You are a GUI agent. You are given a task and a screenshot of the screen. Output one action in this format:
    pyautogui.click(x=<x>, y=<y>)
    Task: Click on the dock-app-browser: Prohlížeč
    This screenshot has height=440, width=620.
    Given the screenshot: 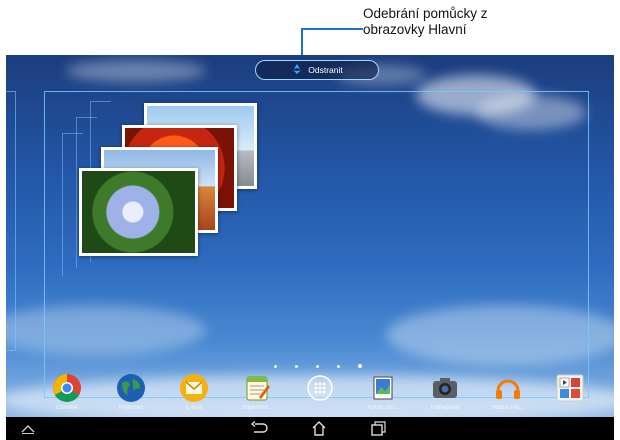 What is the action you would take?
    pyautogui.click(x=131, y=392)
    